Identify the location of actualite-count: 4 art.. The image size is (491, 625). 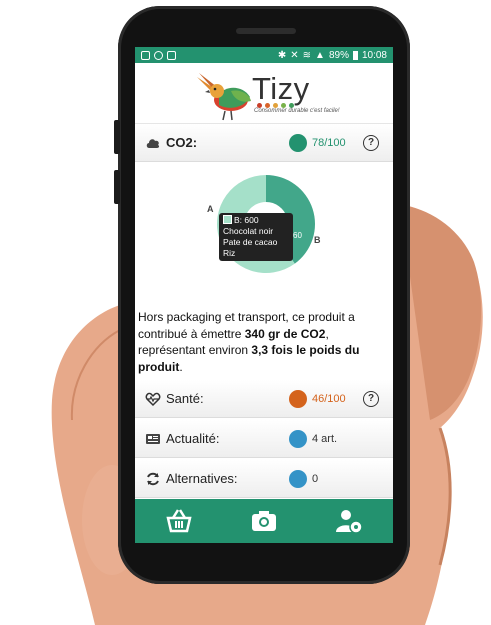
(325, 438).